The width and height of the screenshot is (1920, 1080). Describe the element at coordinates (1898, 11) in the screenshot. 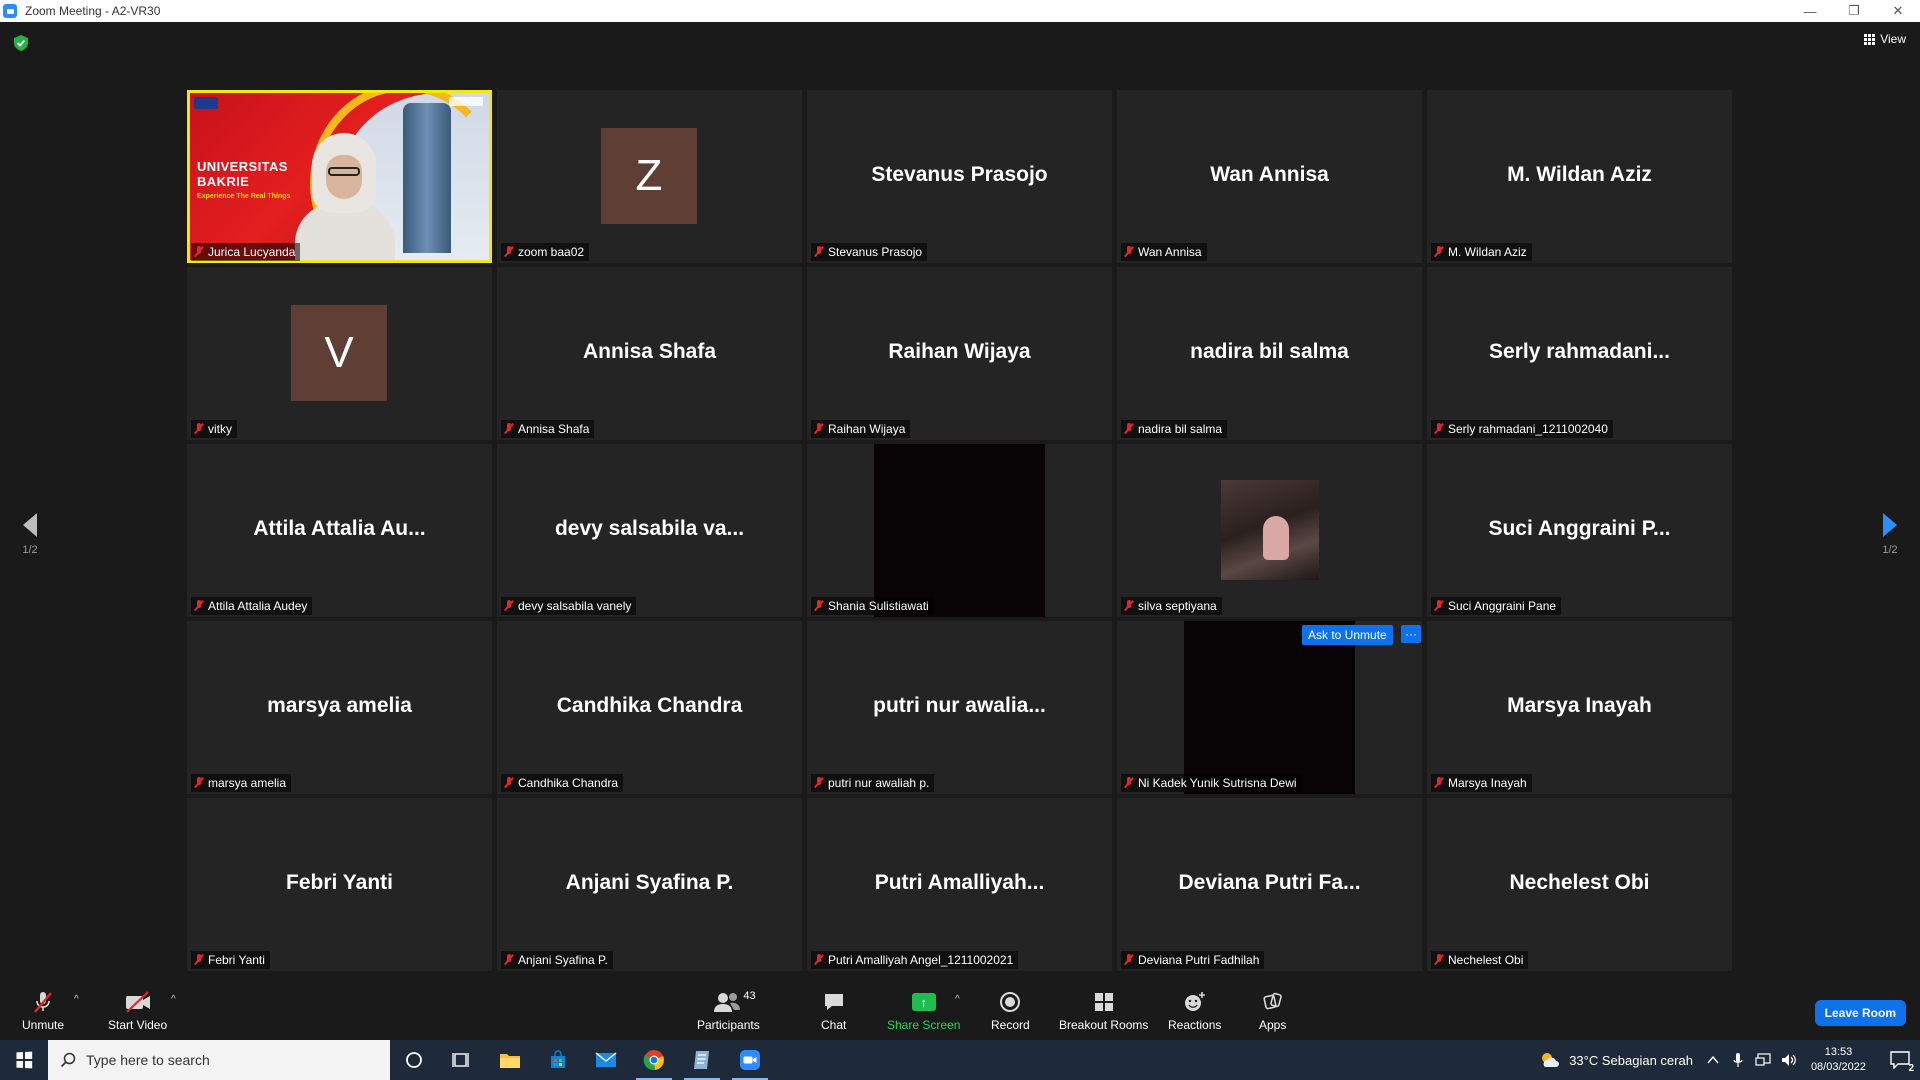

I see `close-button: ✕` at that location.